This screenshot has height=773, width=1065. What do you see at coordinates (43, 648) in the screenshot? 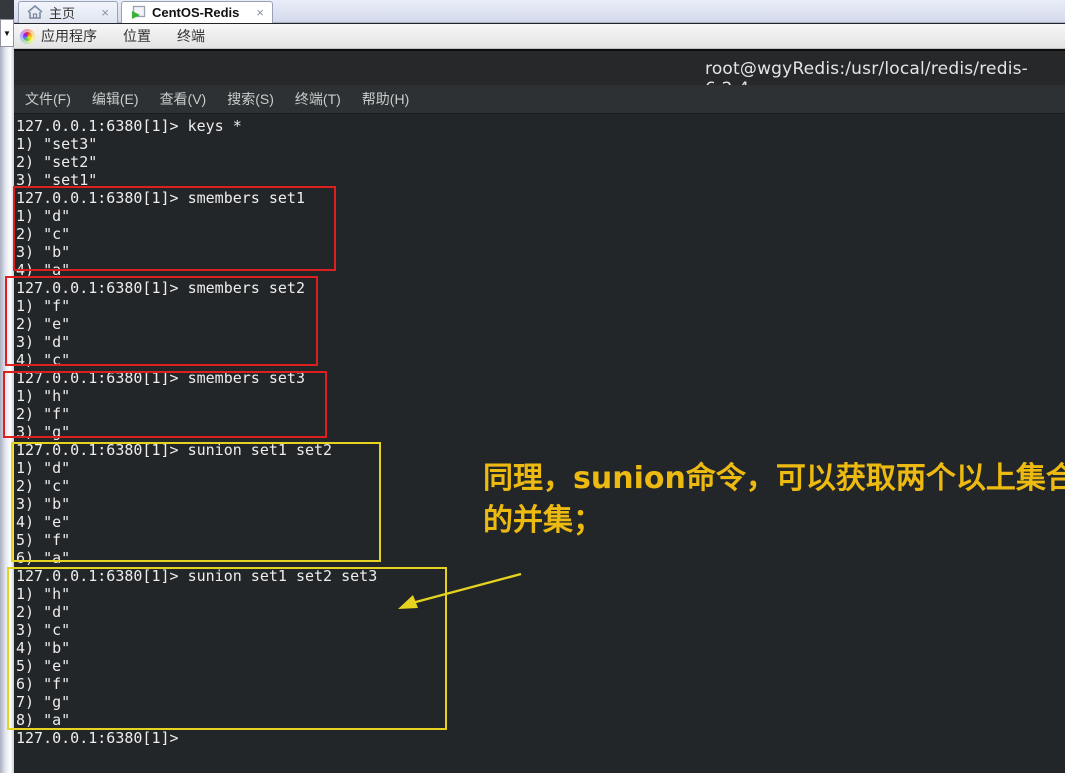
I see `terminal-line: 4) "b"` at bounding box center [43, 648].